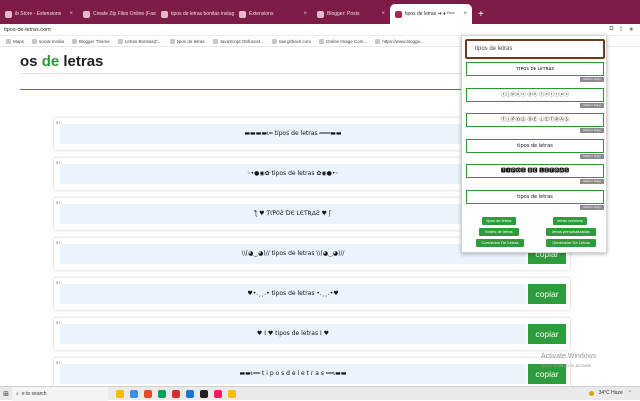 This screenshot has width=640, height=401. Describe the element at coordinates (187, 41) in the screenshot. I see `bookmark-item: tipos de letras` at that location.